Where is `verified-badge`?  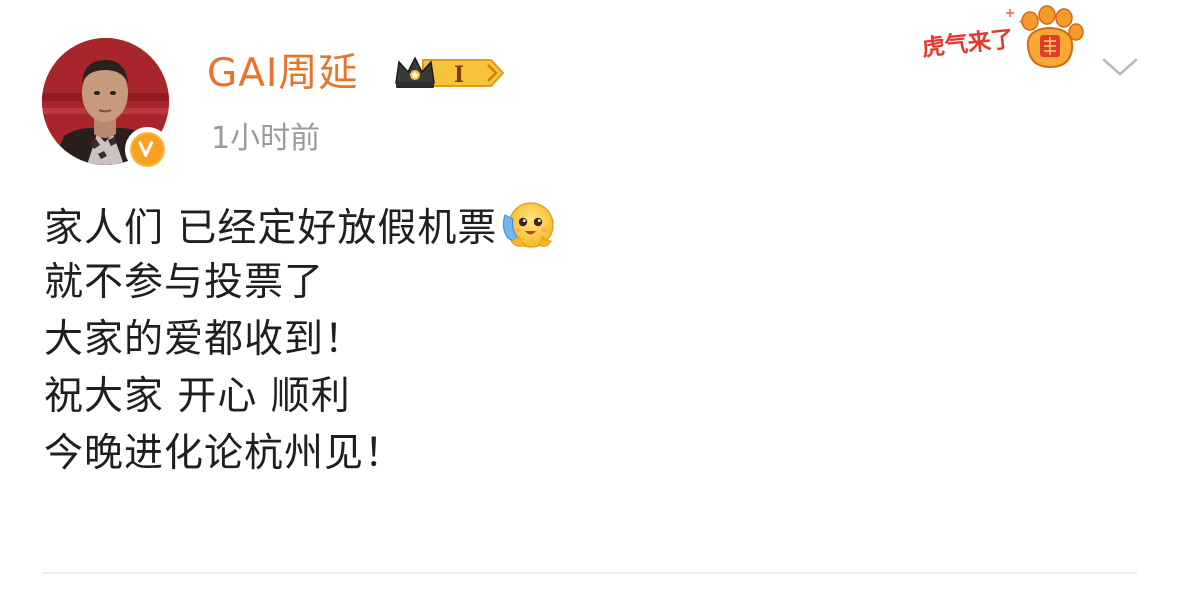 verified-badge is located at coordinates (147, 149).